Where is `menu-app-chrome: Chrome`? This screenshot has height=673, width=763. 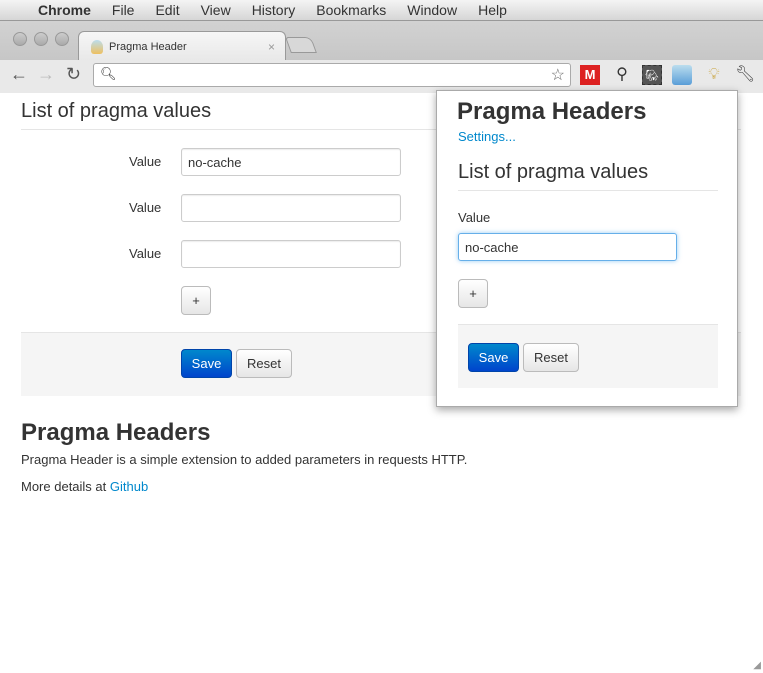 menu-app-chrome: Chrome is located at coordinates (64, 10).